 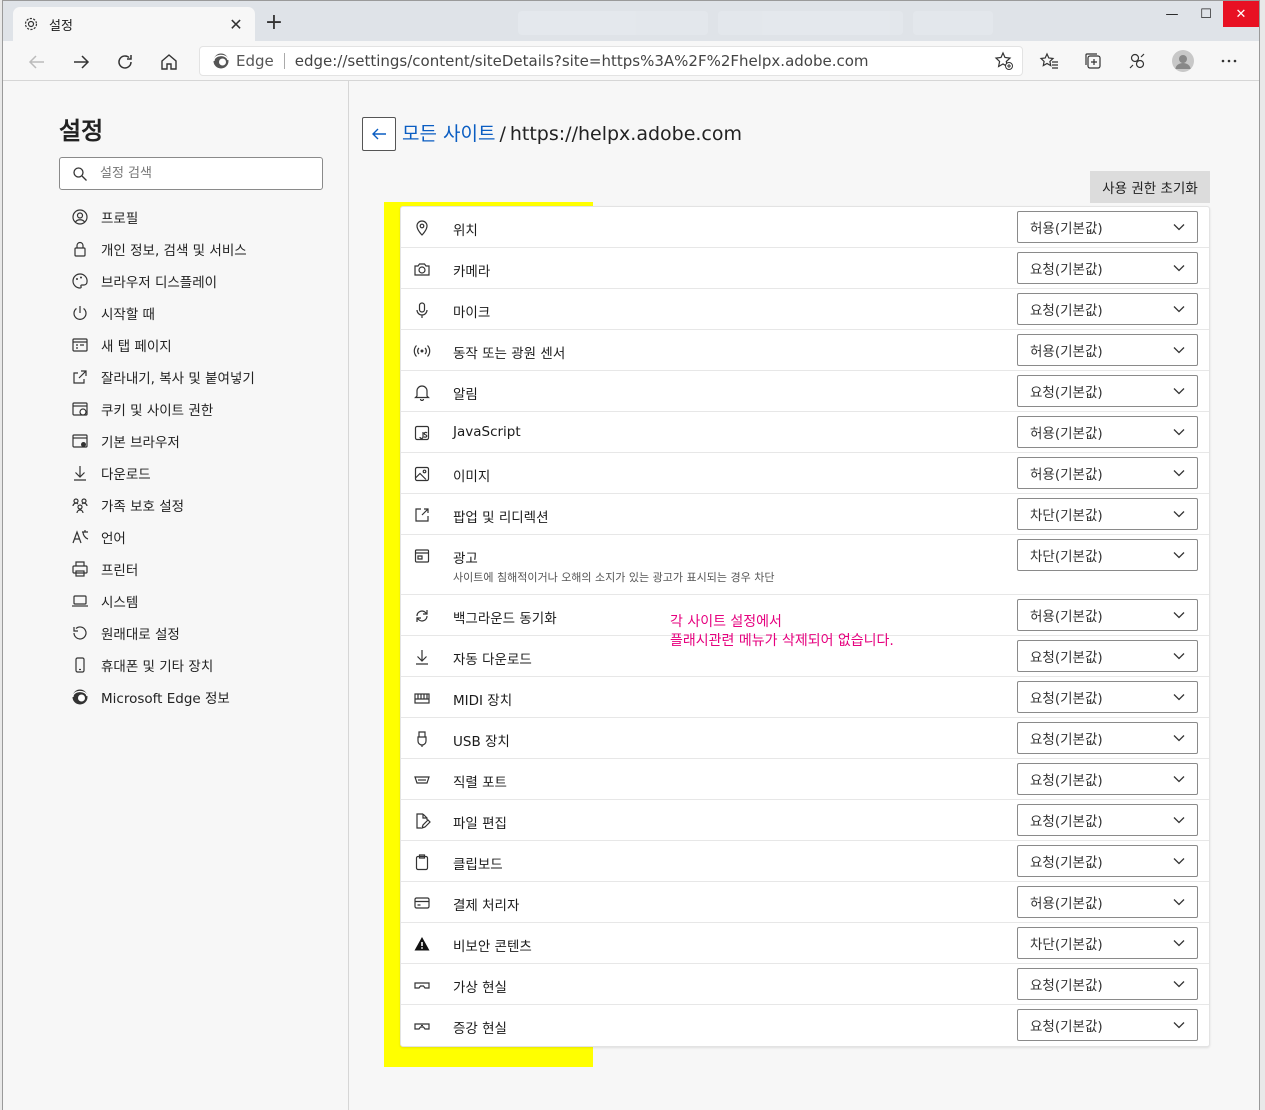 What do you see at coordinates (221, 61) in the screenshot?
I see `edge-icon` at bounding box center [221, 61].